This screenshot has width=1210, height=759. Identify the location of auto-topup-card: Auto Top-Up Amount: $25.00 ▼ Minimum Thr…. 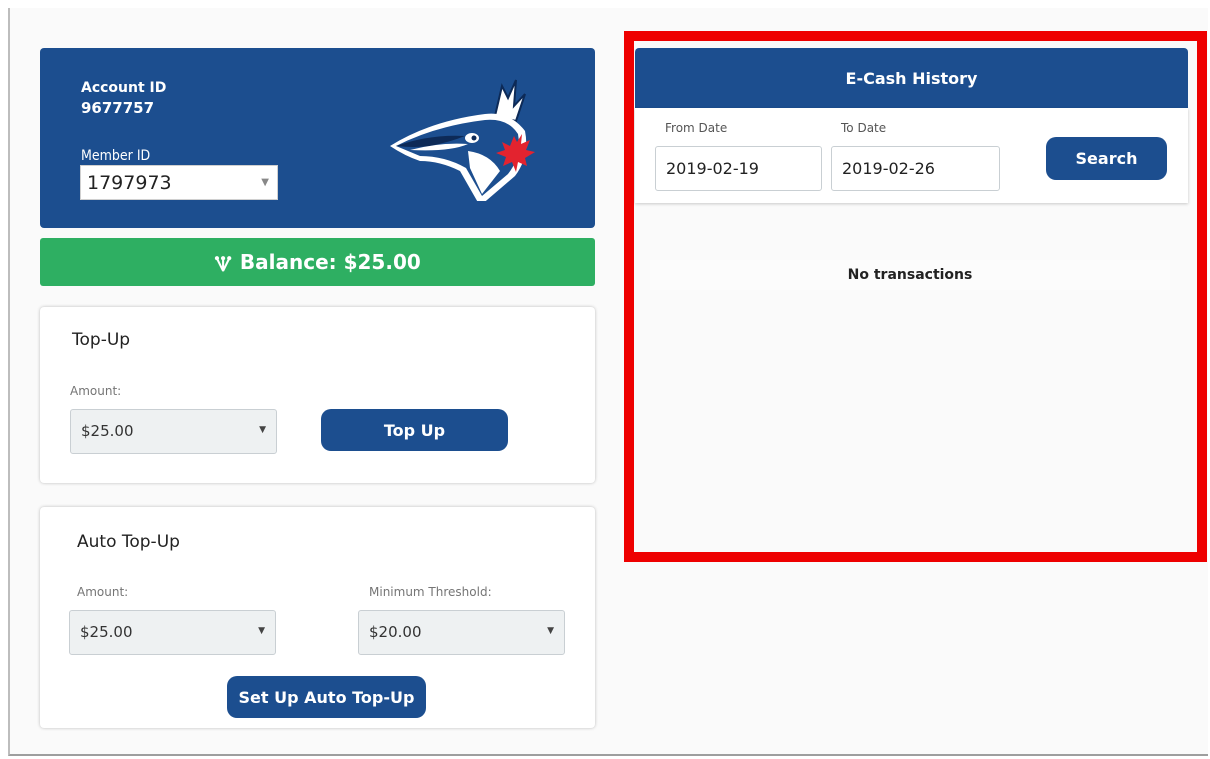
(317, 617).